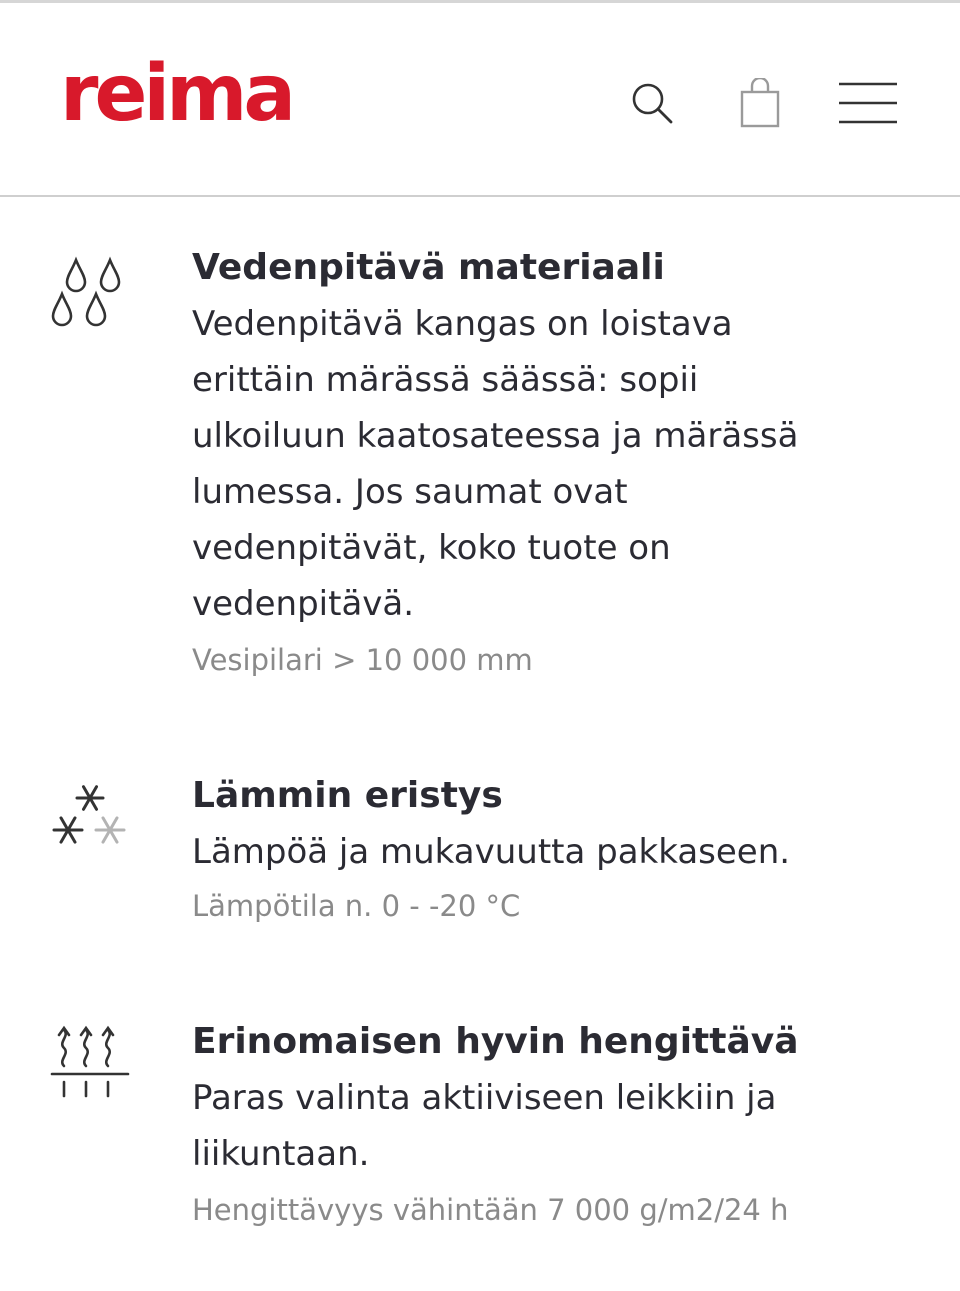 The width and height of the screenshot is (960, 1291). Describe the element at coordinates (356, 906) in the screenshot. I see `feature-spec: Lämpötila n. 0 - -20 °C` at that location.